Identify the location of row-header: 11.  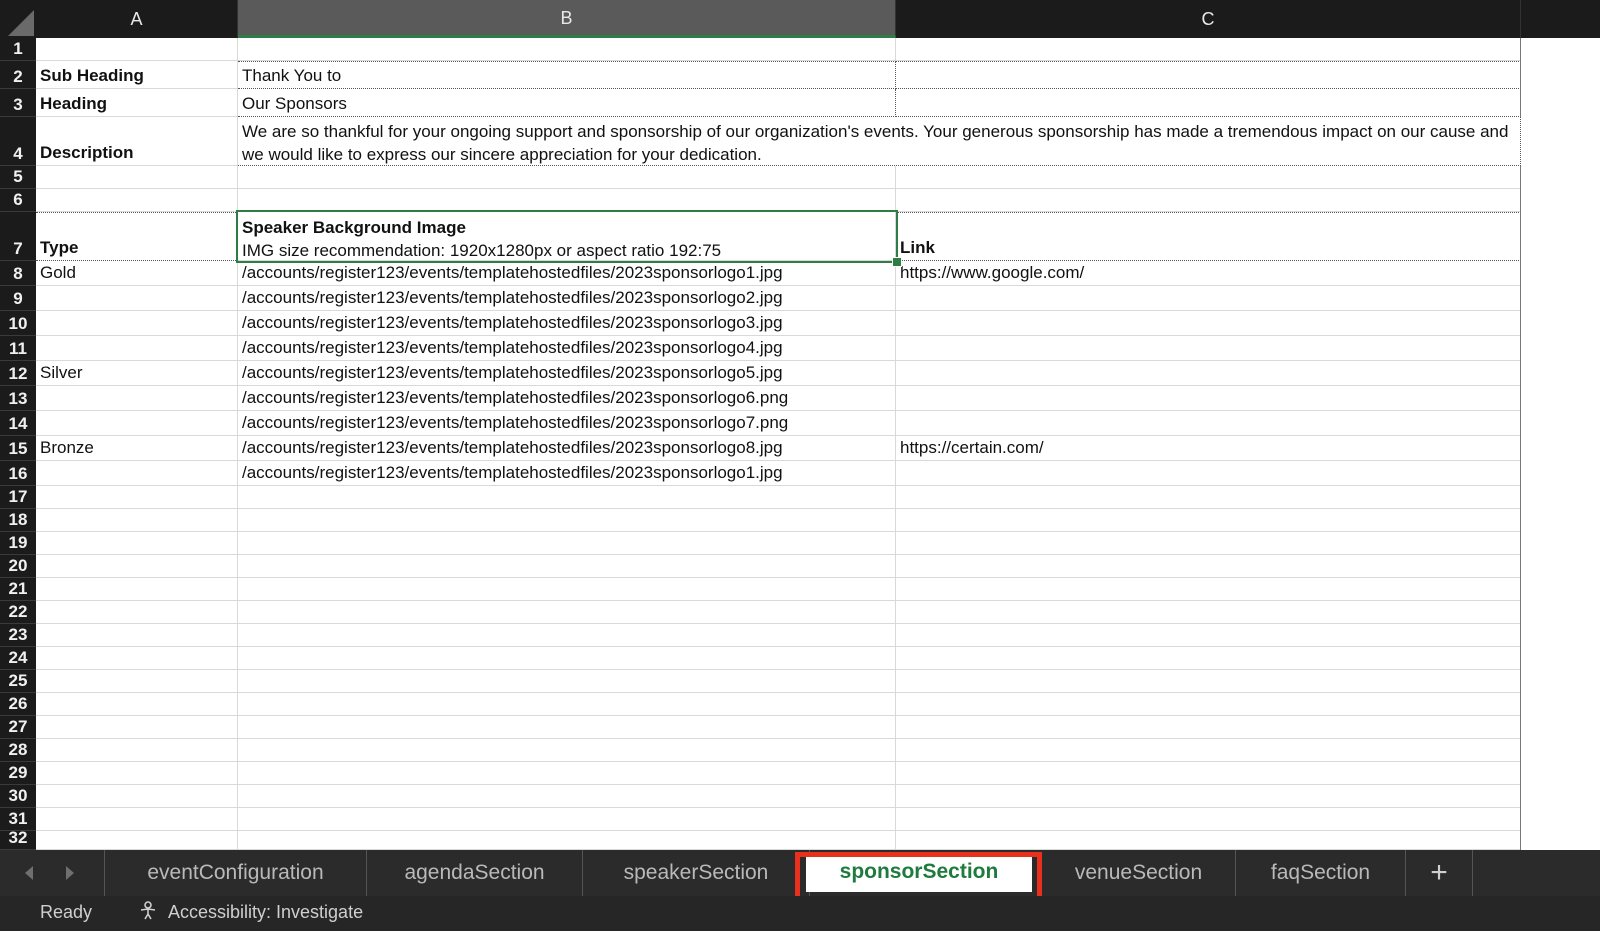
(18, 348).